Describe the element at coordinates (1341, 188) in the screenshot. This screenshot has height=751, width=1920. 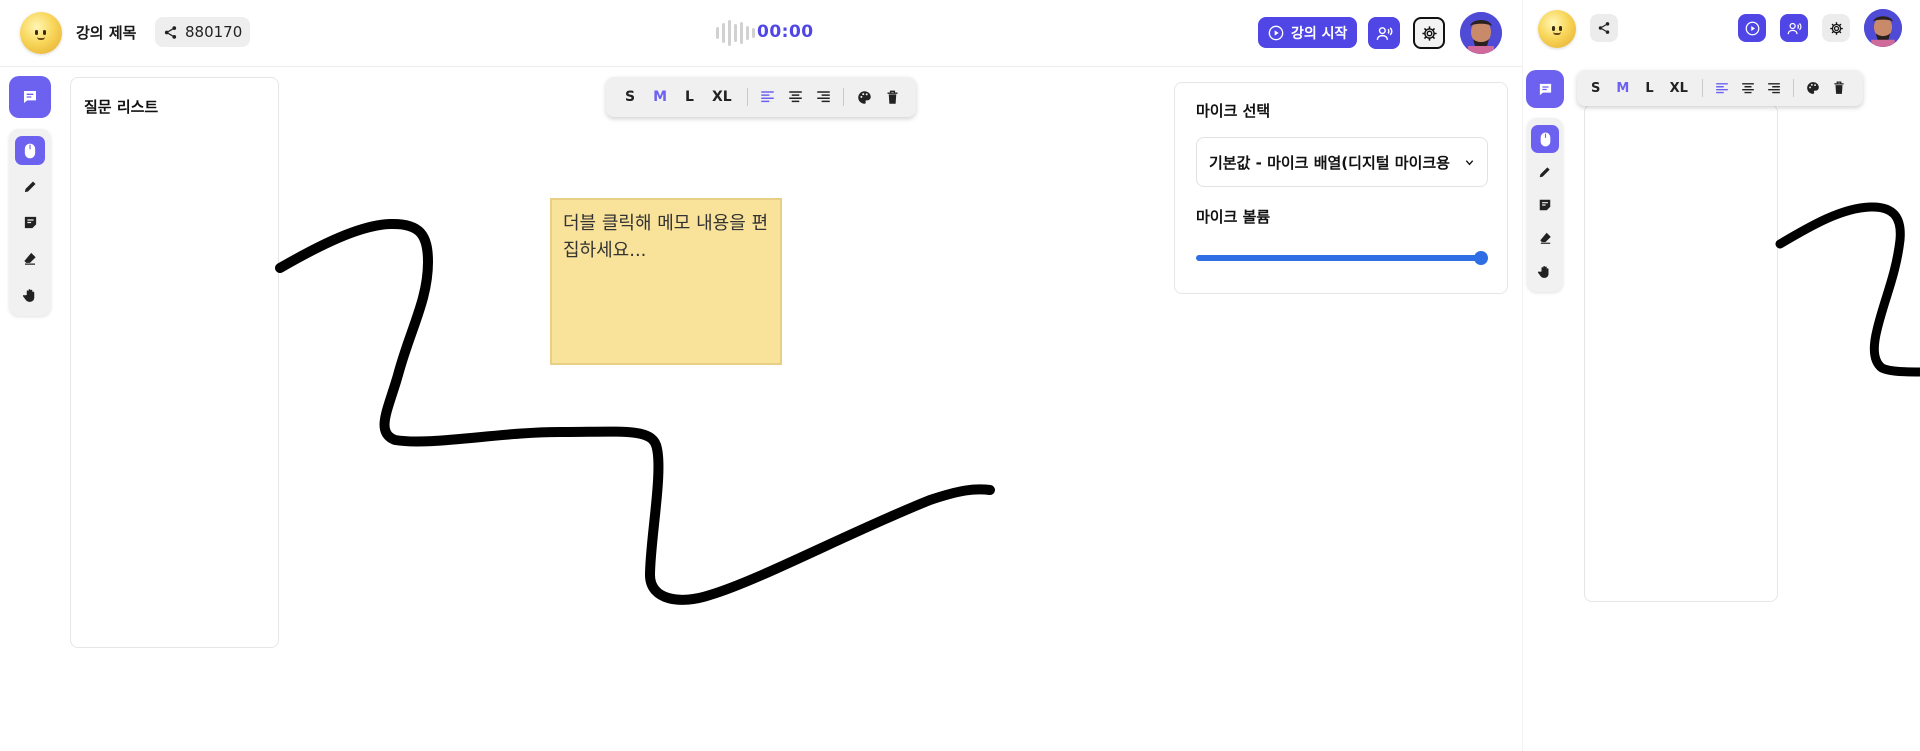
I see `mic-settings-panel: 마이크 선택 기본값 - 마이크 배열(디지털 마이크용 마이크 볼륨` at that location.